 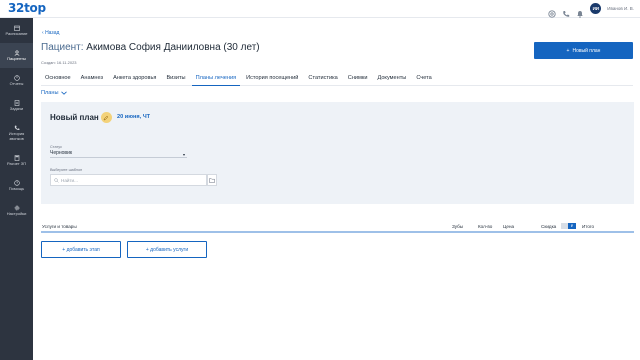 I want to click on col-qty: Кол-во, so click(x=485, y=226).